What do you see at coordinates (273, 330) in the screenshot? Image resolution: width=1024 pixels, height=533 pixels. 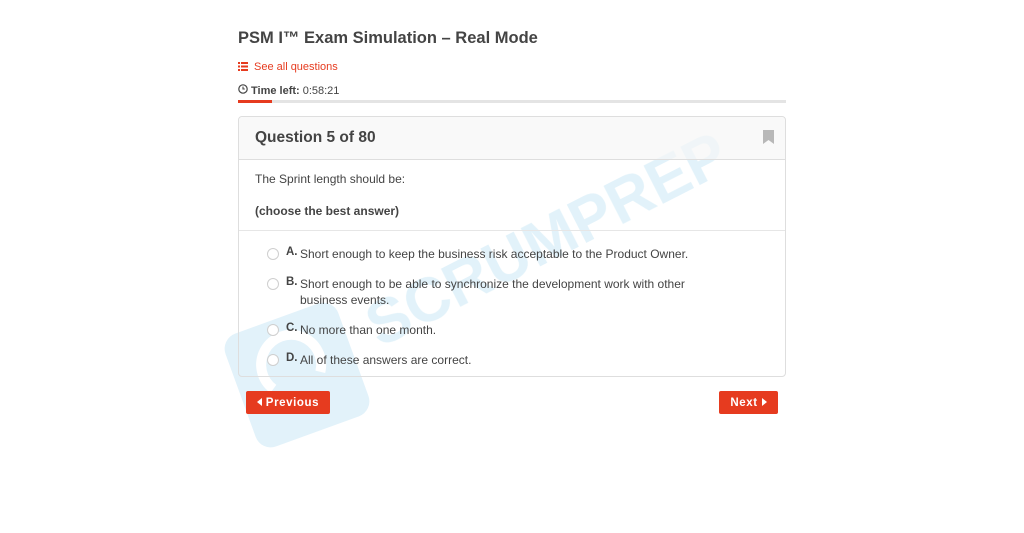 I see `radio-button-c` at bounding box center [273, 330].